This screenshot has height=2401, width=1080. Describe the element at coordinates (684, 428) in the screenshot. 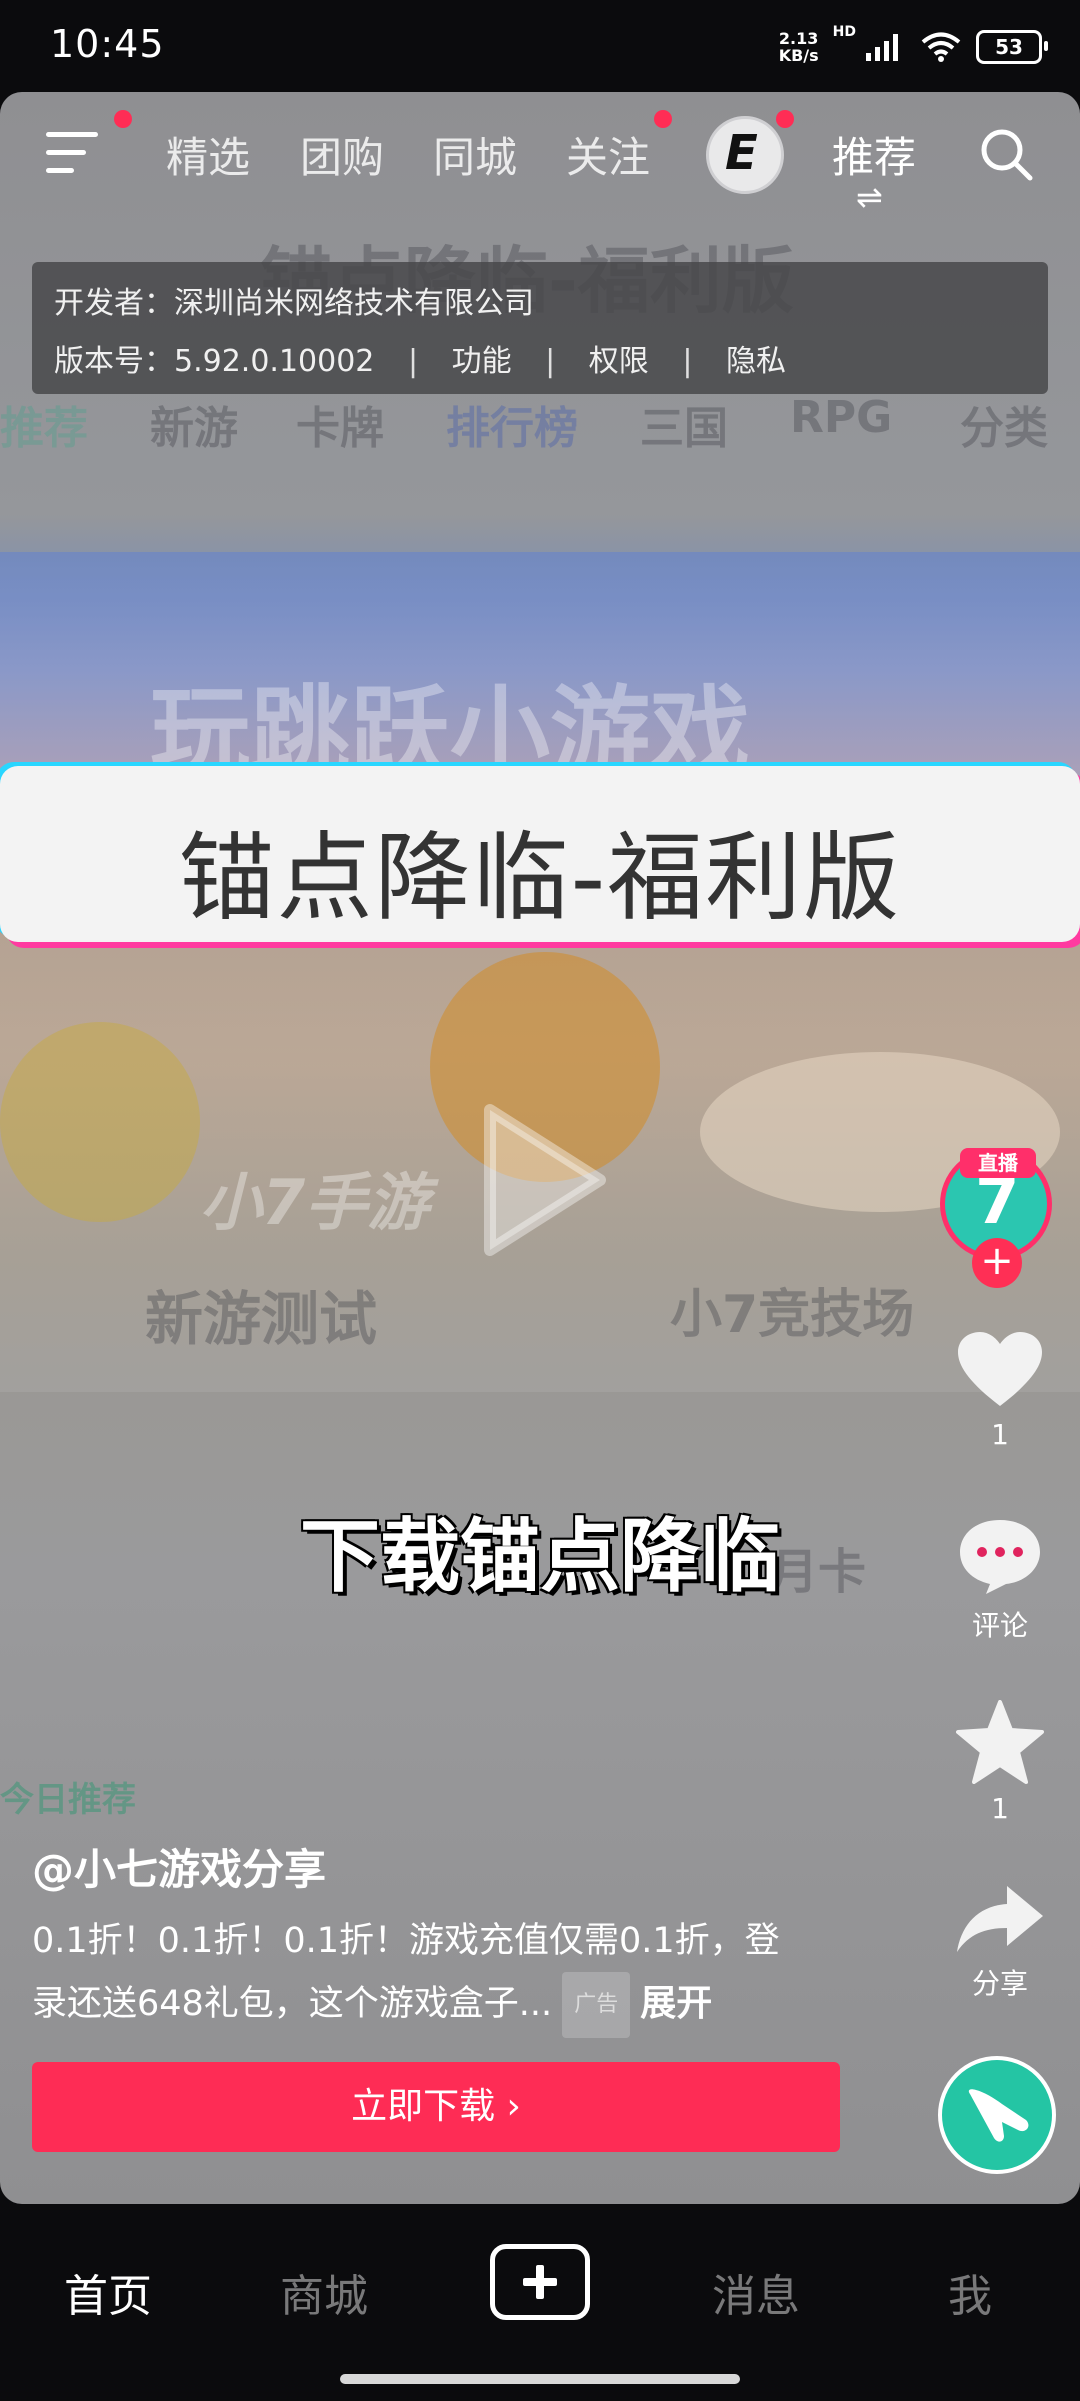

I see `ghost-tab: 三国` at that location.